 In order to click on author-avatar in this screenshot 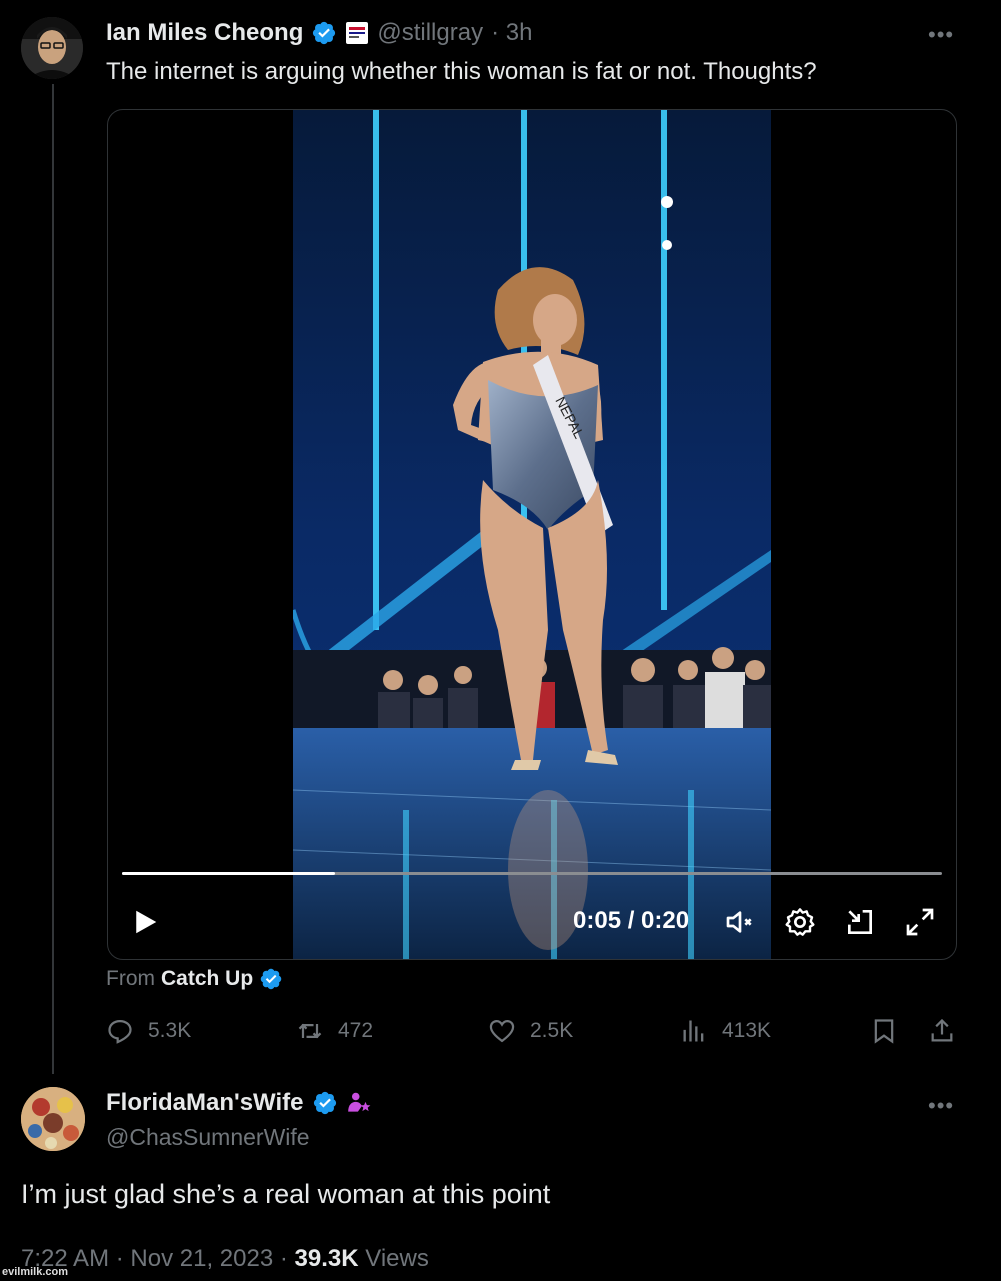, I will do `click(52, 48)`.